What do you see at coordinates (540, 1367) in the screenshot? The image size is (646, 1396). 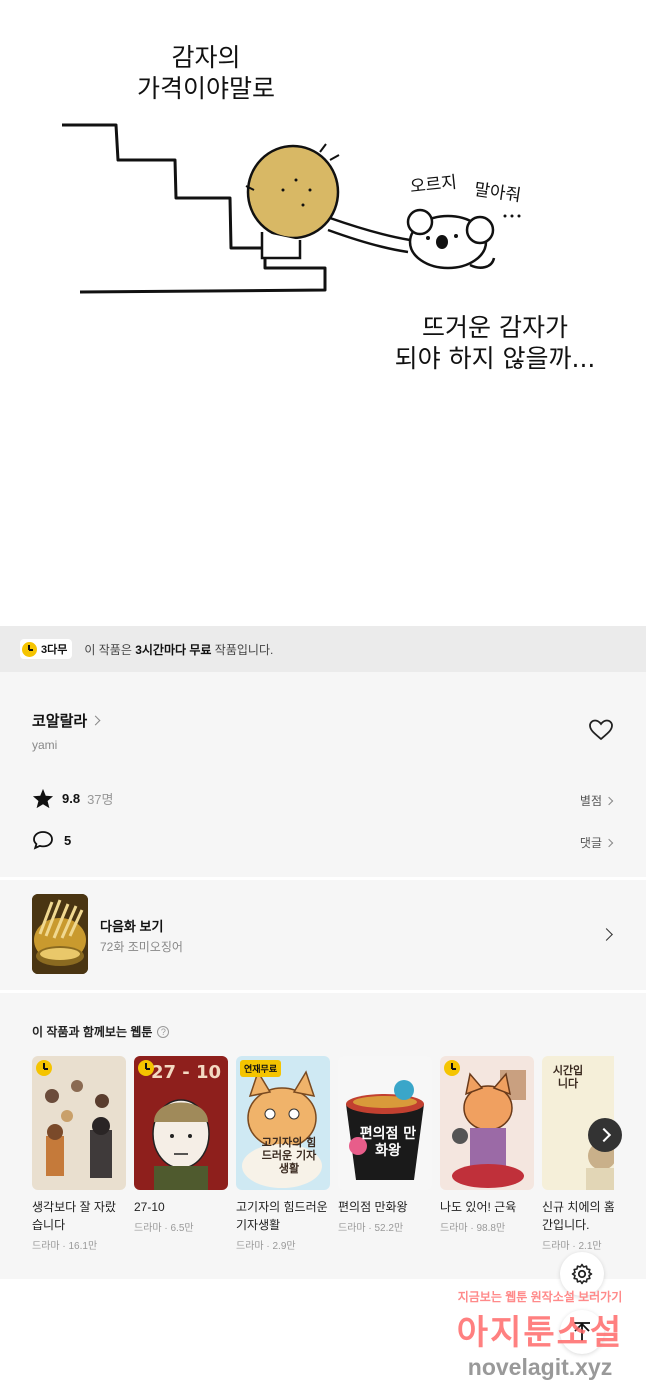 I see `watermark-line-3: novelagit.xyz` at bounding box center [540, 1367].